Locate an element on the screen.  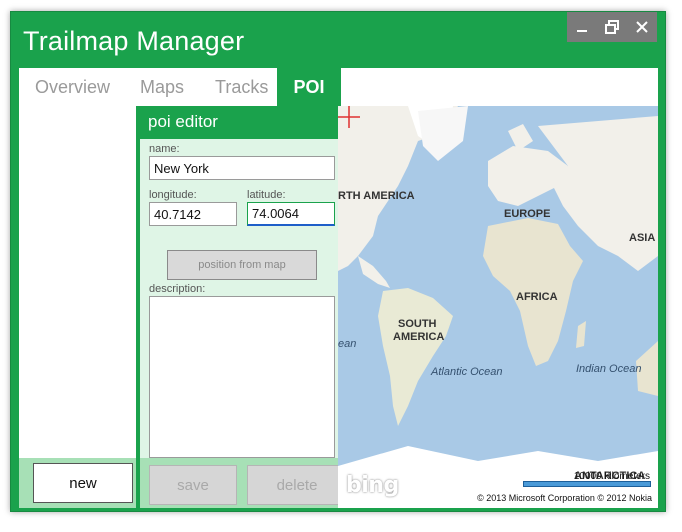
app-title: Trailmap Manager is located at coordinates (134, 41).